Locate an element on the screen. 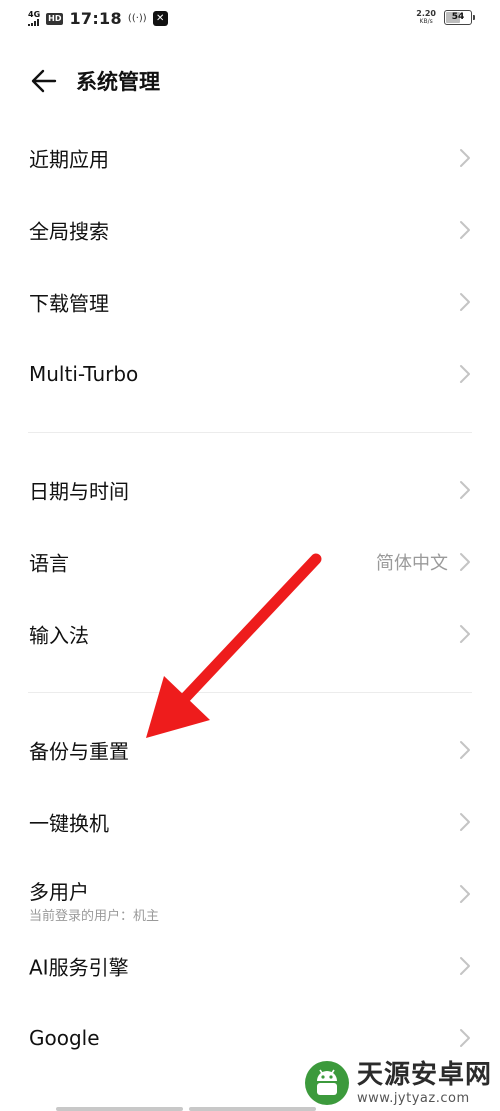 The height and width of the screenshot is (1111, 500). android-robot-logo-icon is located at coordinates (326, 1083).